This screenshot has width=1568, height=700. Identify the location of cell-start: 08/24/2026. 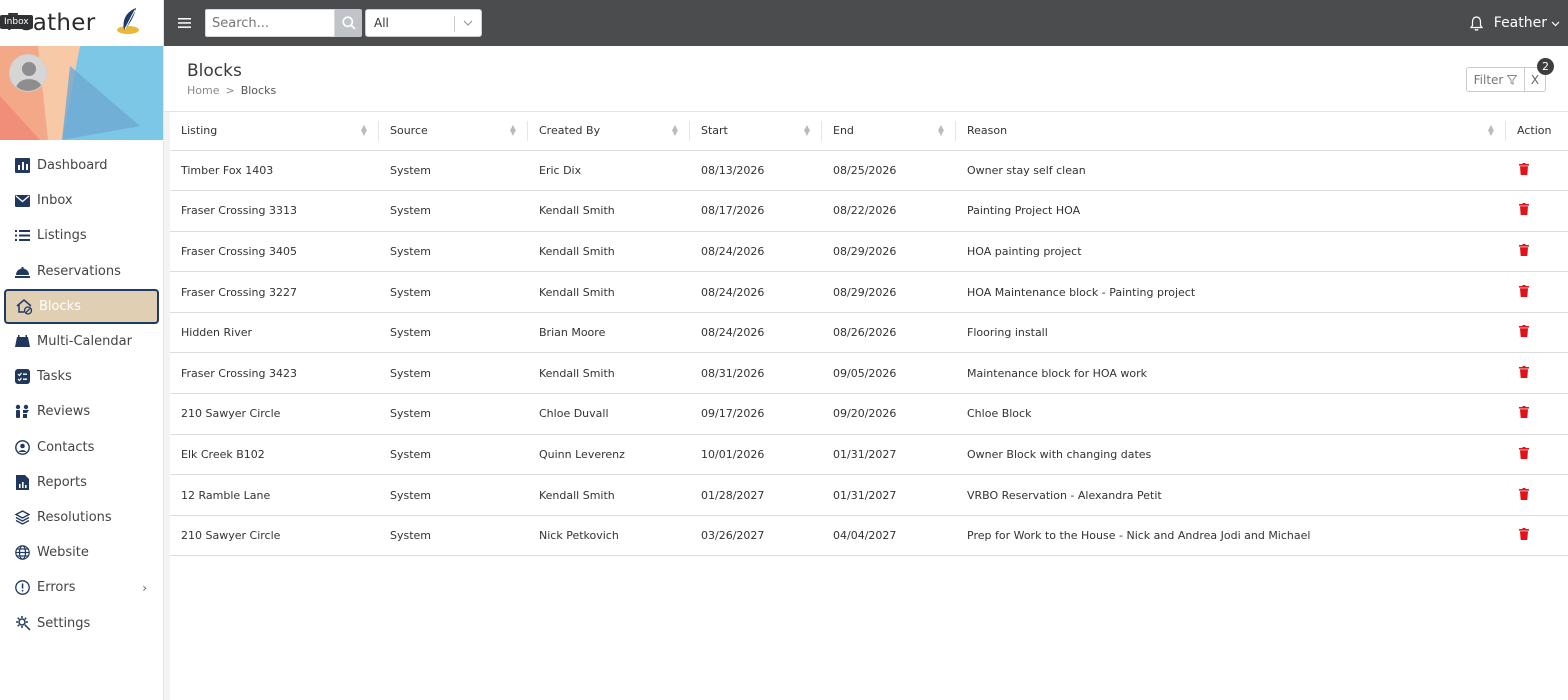
(756, 333).